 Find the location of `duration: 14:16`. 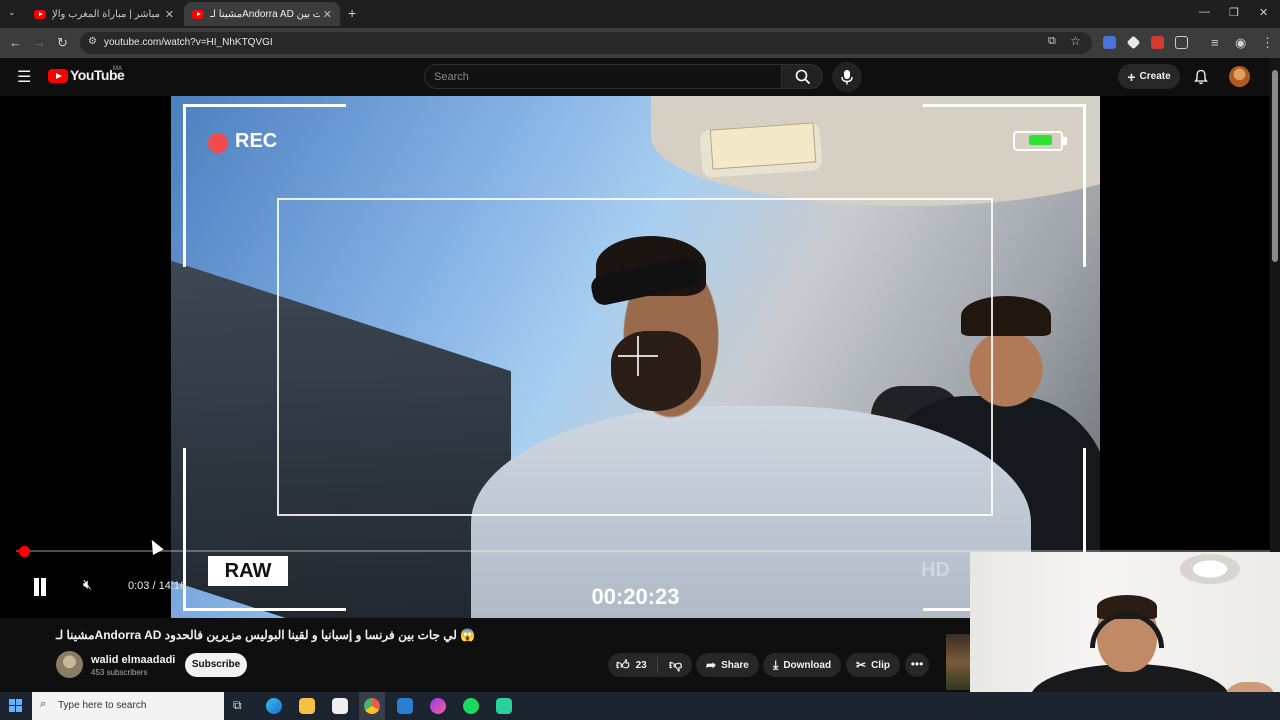

duration: 14:16 is located at coordinates (172, 586).